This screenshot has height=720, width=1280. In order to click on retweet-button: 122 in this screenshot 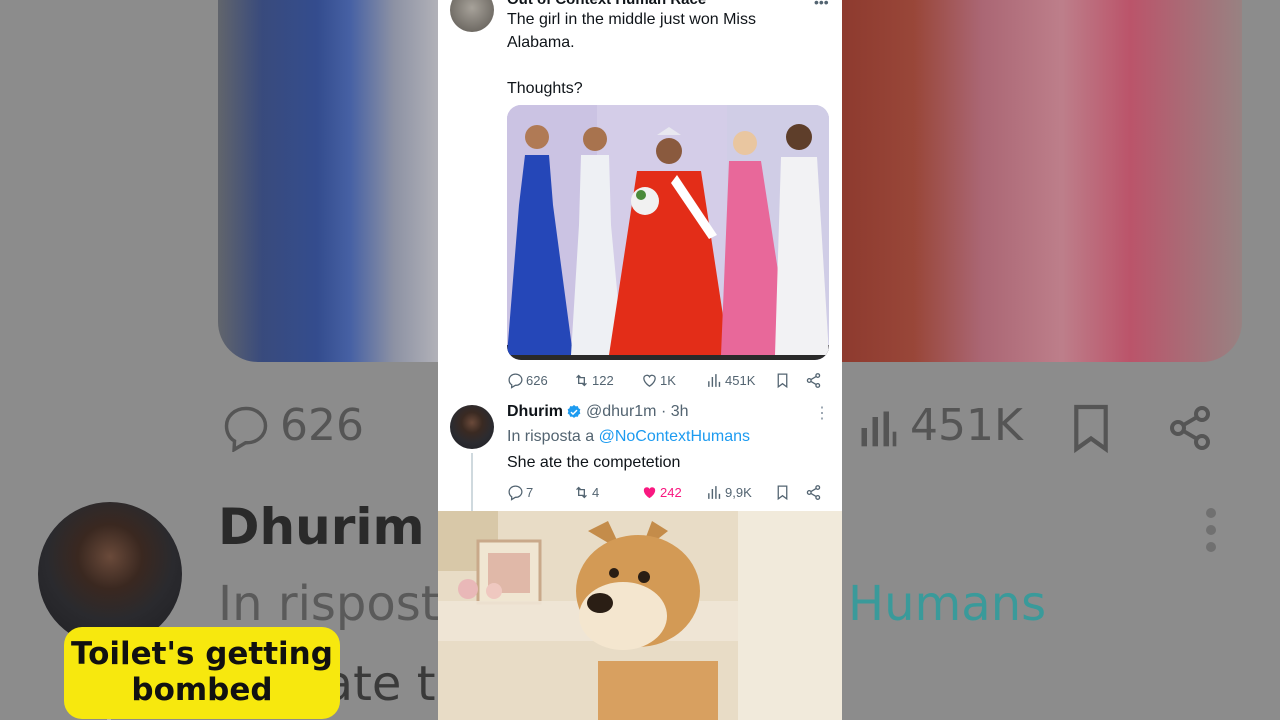, I will do `click(593, 380)`.